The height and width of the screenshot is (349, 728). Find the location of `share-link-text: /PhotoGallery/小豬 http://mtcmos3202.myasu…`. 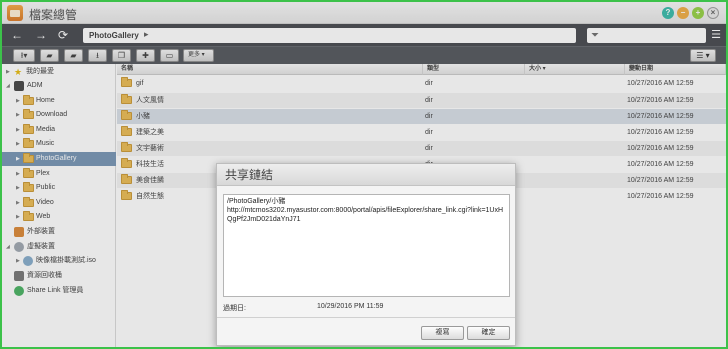

share-link-text: /PhotoGallery/小豬 http://mtcmos3202.myasu… is located at coordinates (365, 210).